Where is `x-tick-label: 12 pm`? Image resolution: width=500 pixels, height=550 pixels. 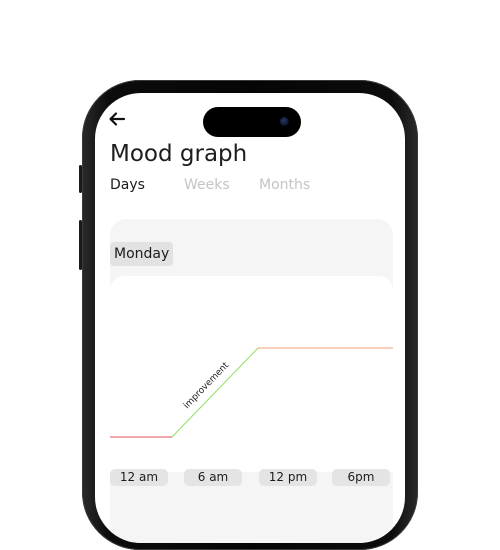
x-tick-label: 12 pm is located at coordinates (288, 477).